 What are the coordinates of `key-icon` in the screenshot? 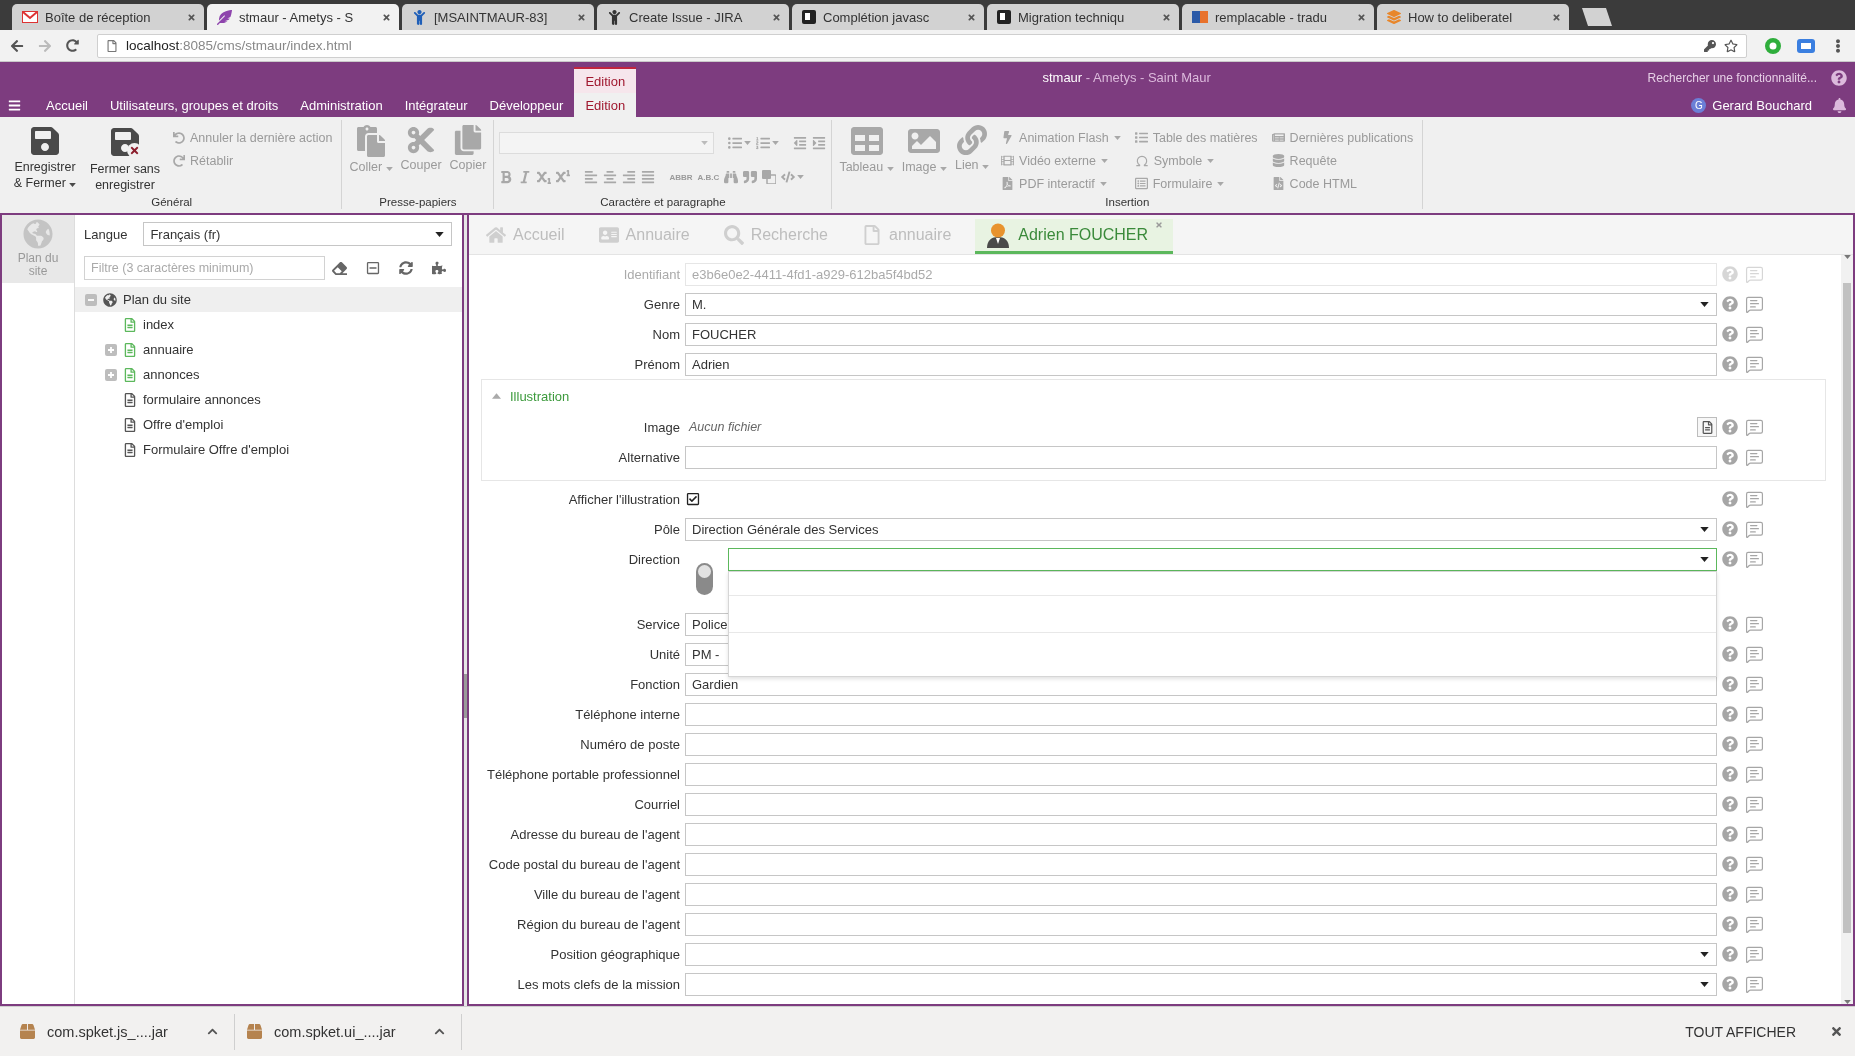 It's located at (1710, 45).